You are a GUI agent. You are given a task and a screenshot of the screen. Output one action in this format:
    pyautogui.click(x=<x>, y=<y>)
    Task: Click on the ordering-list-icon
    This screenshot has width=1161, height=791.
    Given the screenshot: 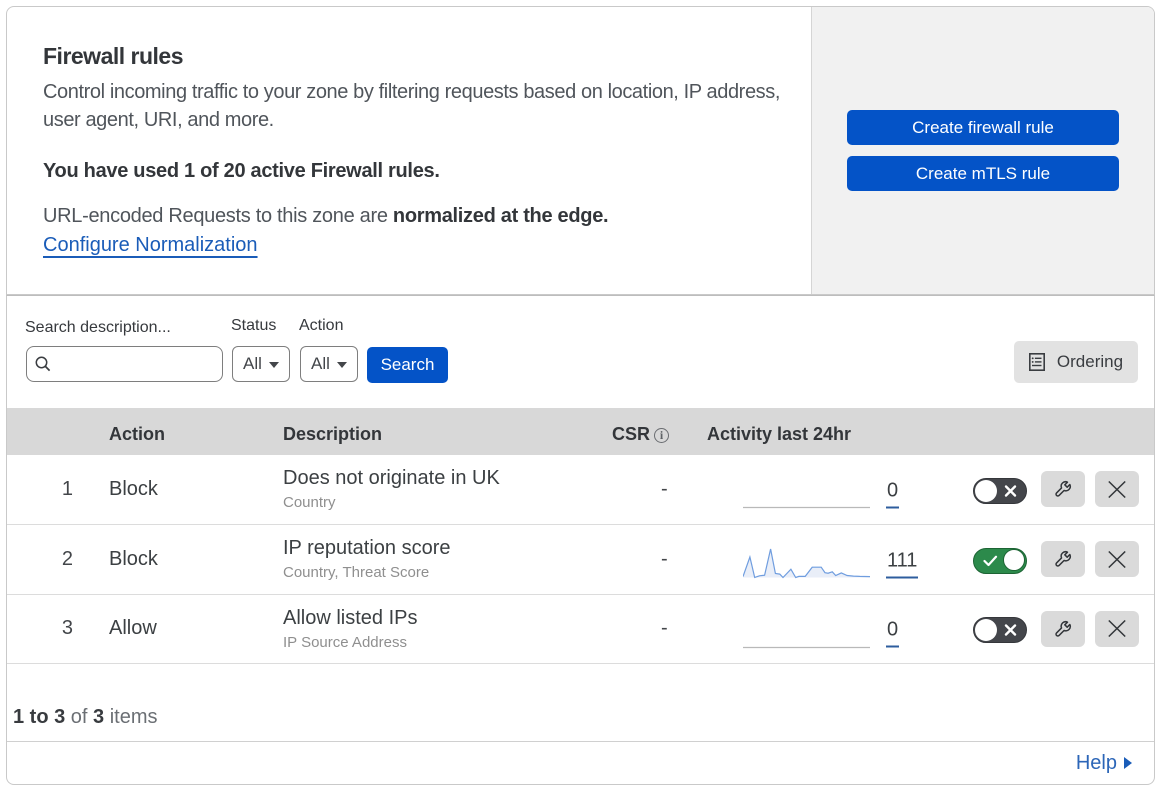 What is the action you would take?
    pyautogui.click(x=1036, y=362)
    